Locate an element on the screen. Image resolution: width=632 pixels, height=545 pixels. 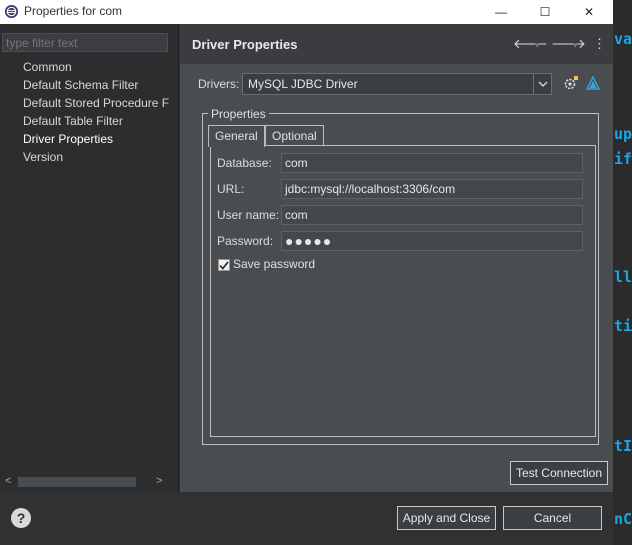
scroll-left-icon: < is located at coordinates (8, 481).